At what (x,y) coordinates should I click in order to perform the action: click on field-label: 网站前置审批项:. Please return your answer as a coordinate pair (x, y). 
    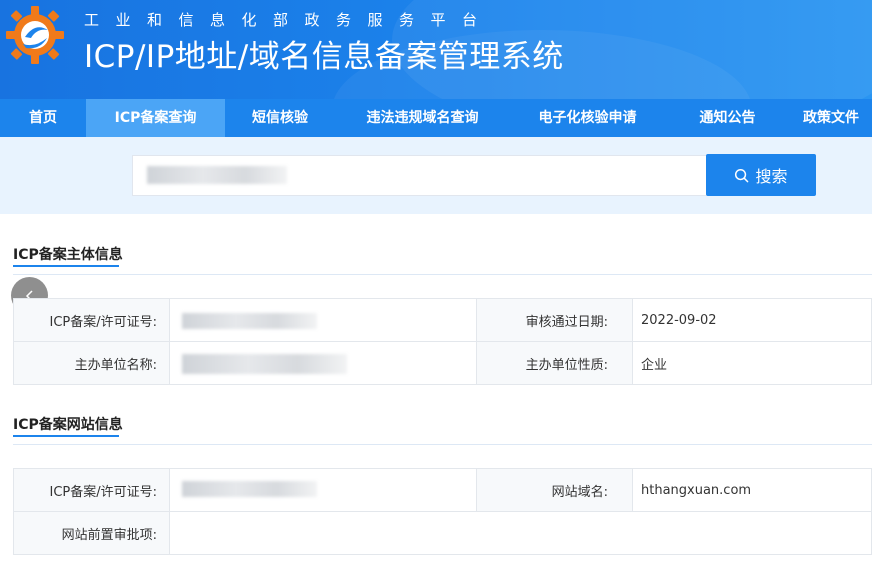
    Looking at the image, I should click on (91, 533).